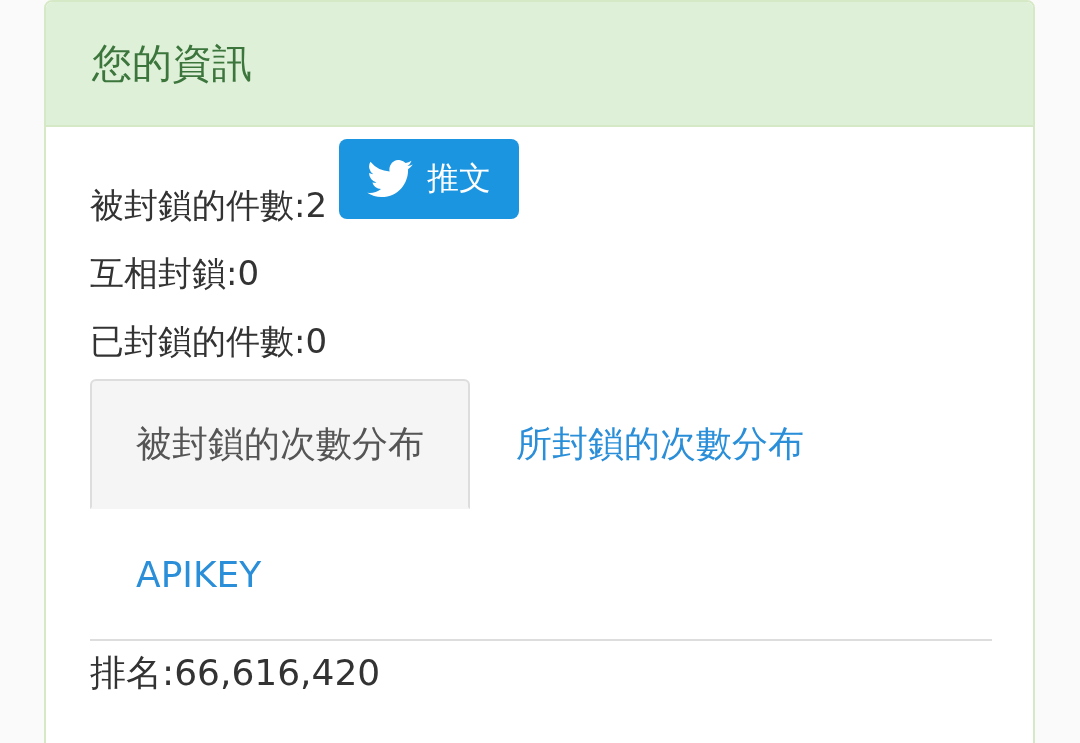 The image size is (1080, 743). Describe the element at coordinates (209, 341) in the screenshot. I see `stat-text: 已封鎖的件數:0` at that location.